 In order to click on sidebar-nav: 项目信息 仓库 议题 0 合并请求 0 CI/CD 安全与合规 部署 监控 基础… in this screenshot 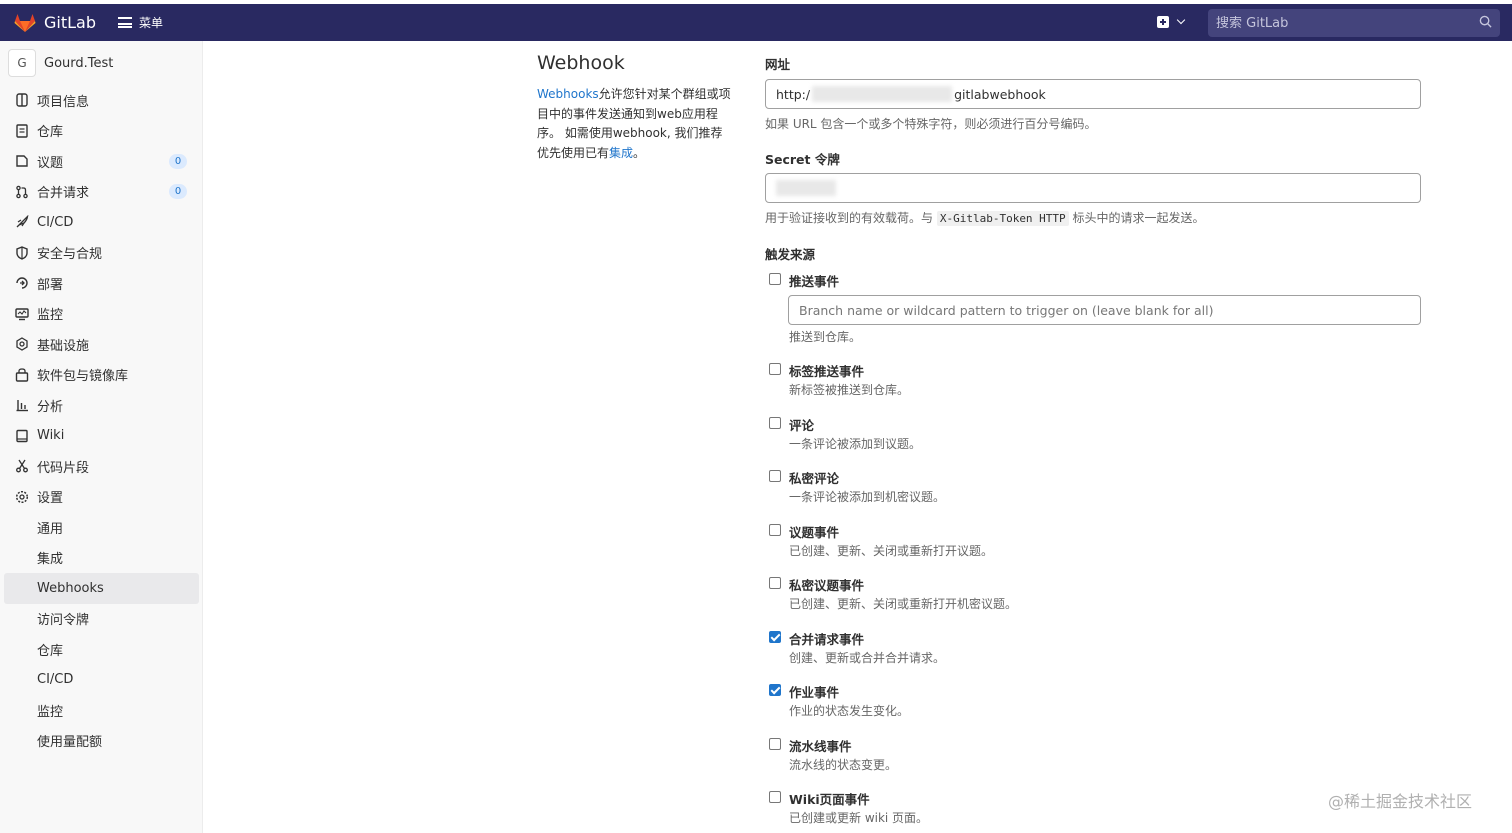, I will do `click(101, 420)`.